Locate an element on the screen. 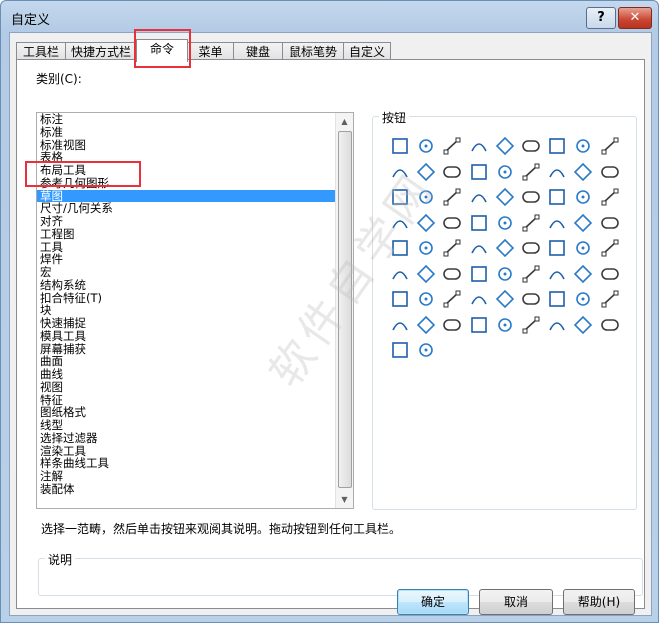 The width and height of the screenshot is (659, 623). split-entities-icon is located at coordinates (452, 274).